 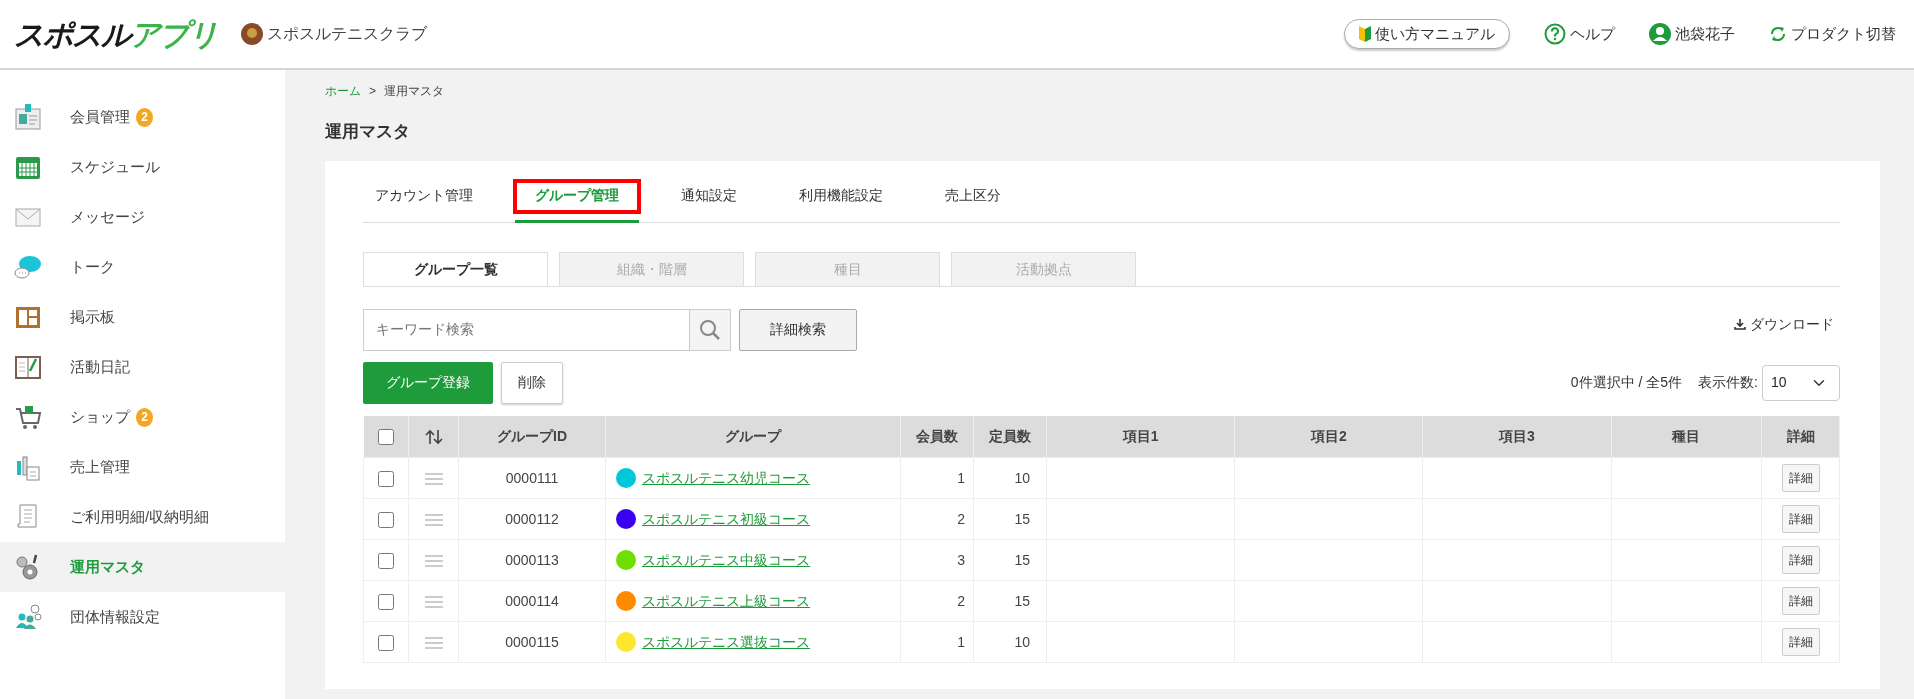 I want to click on page-title: 運用マスタ, so click(x=368, y=132).